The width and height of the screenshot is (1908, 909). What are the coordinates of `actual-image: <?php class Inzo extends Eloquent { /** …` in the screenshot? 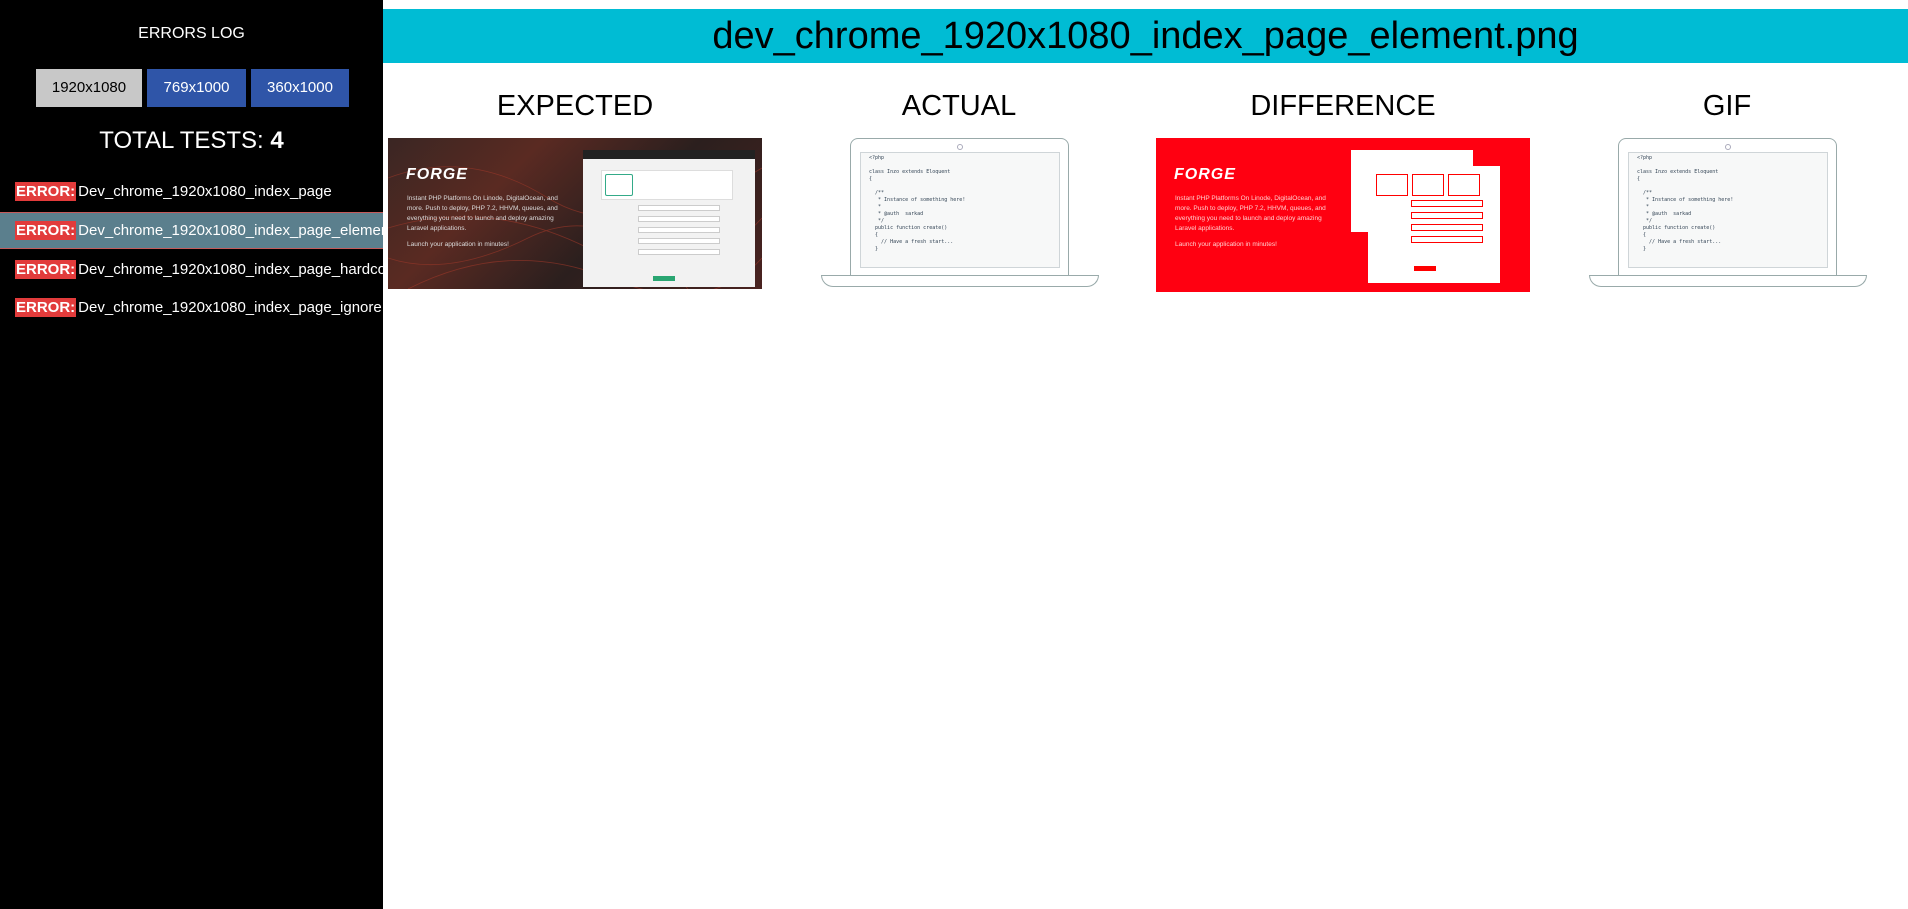 It's located at (960, 215).